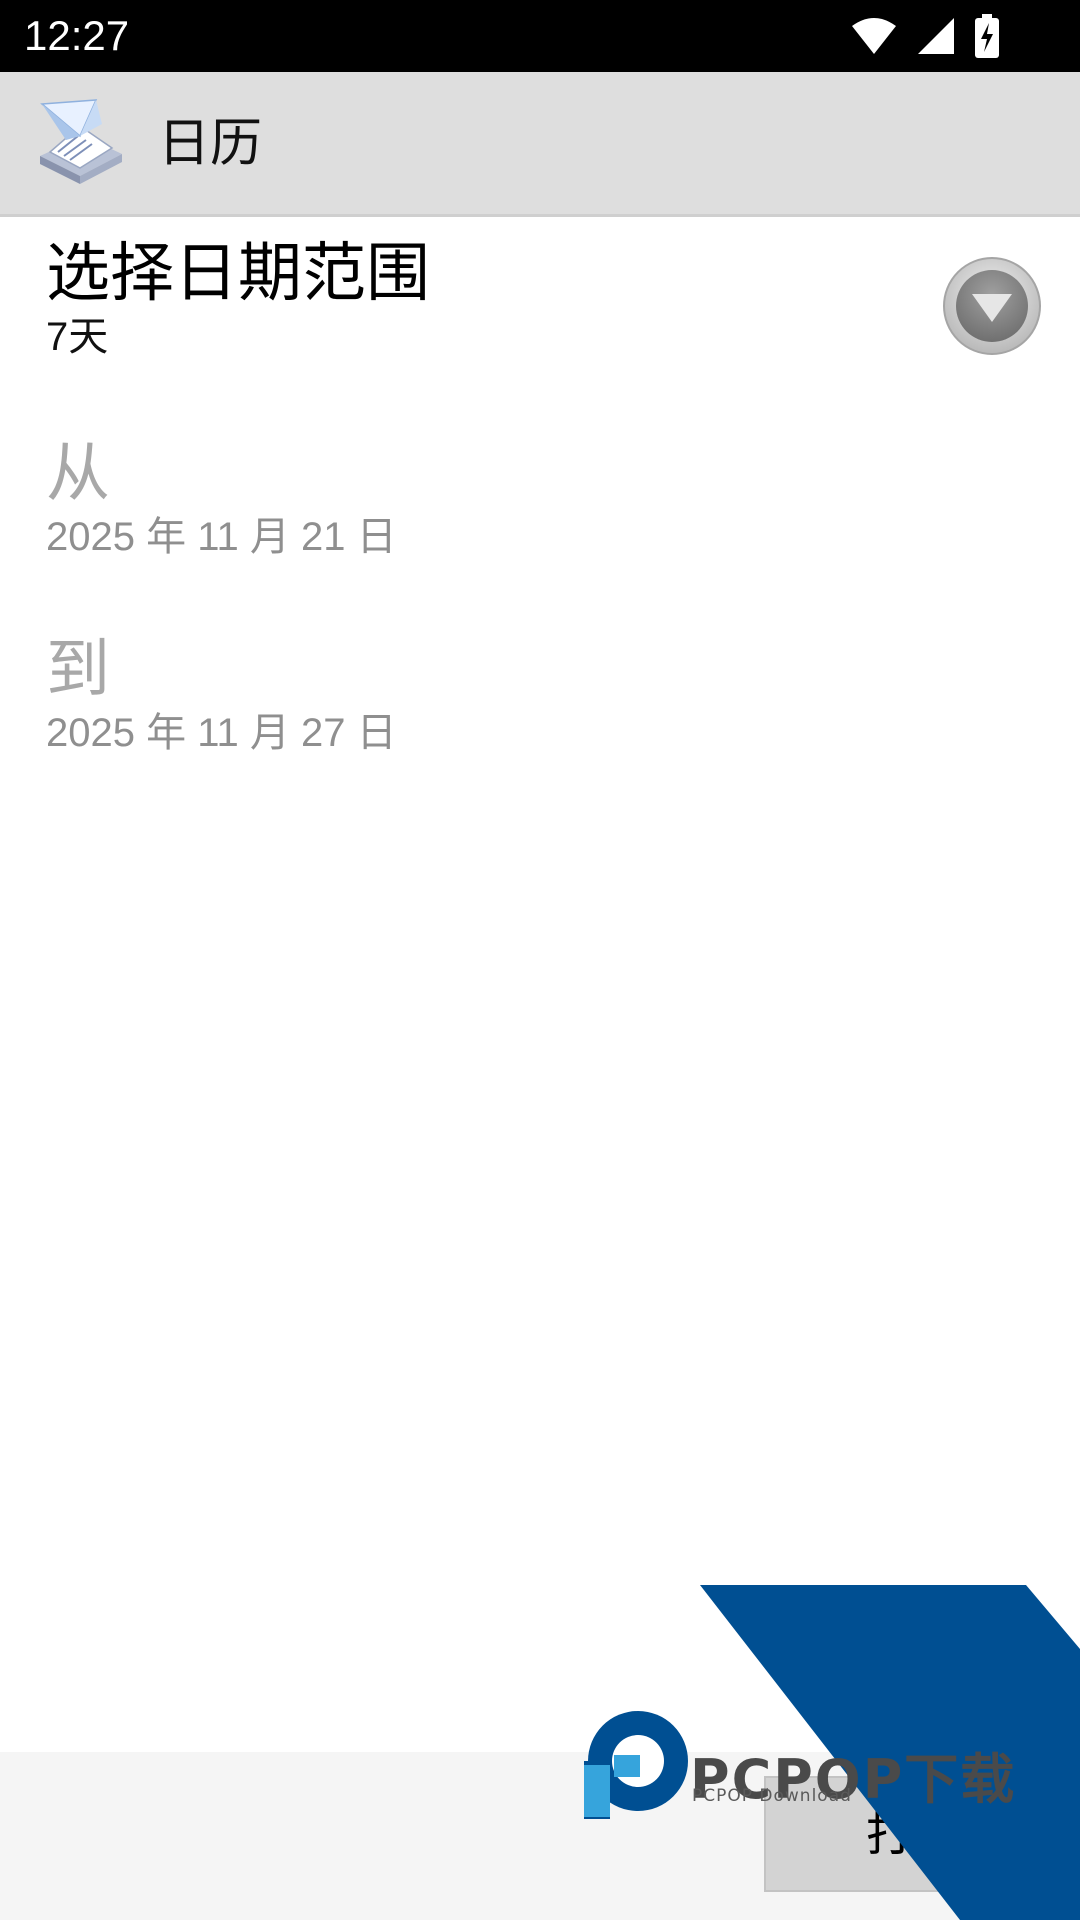 This screenshot has width=1080, height=1920. What do you see at coordinates (238, 274) in the screenshot?
I see `date-range-title: 选择日期范围` at bounding box center [238, 274].